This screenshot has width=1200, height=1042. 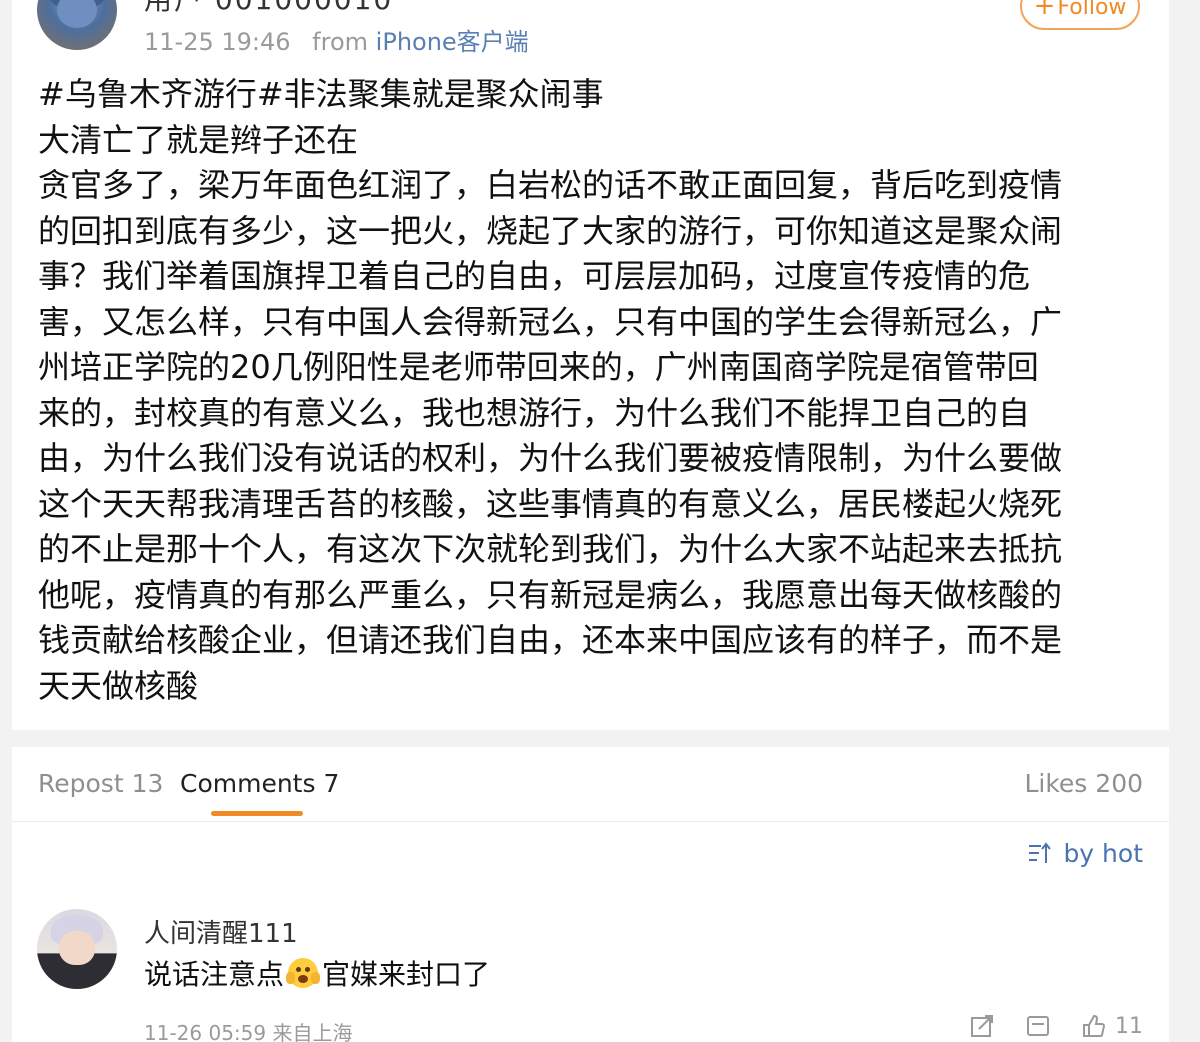 I want to click on sort-label: by hot, so click(x=1103, y=853).